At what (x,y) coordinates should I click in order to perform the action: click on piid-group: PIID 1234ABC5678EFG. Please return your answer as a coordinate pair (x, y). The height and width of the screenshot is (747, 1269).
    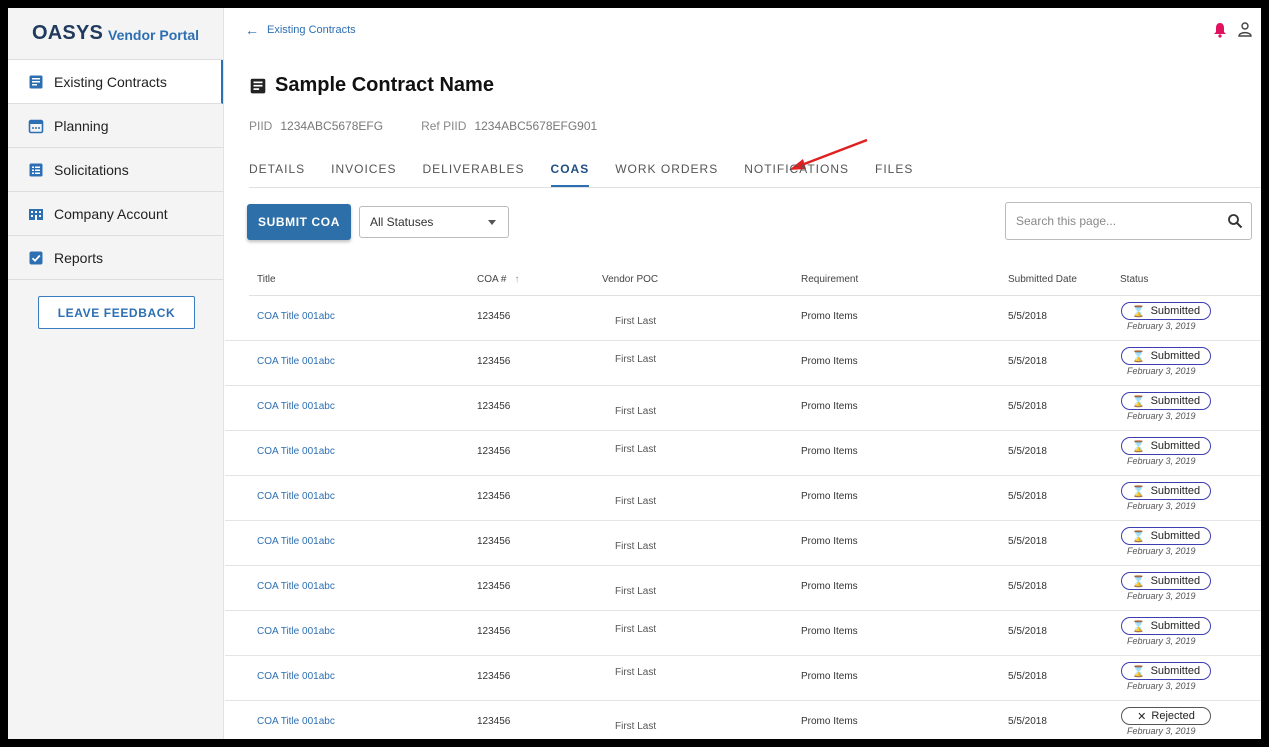
    Looking at the image, I should click on (316, 126).